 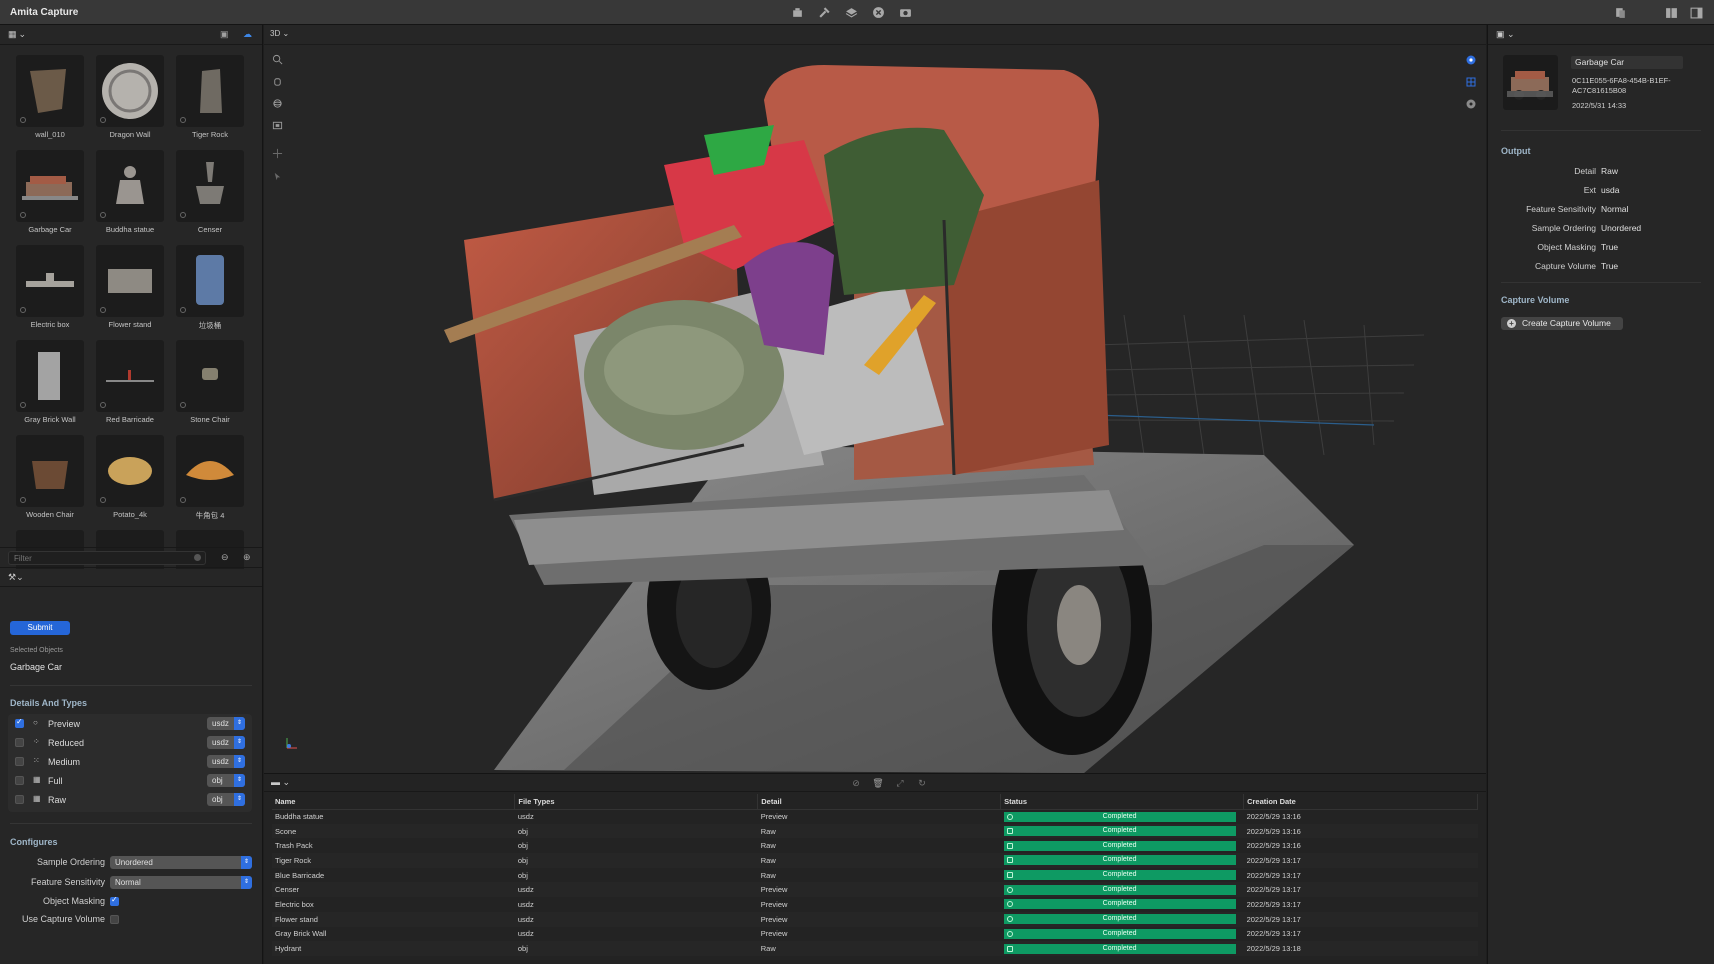 What do you see at coordinates (1566, 247) in the screenshot?
I see `output-key: Object Masking` at bounding box center [1566, 247].